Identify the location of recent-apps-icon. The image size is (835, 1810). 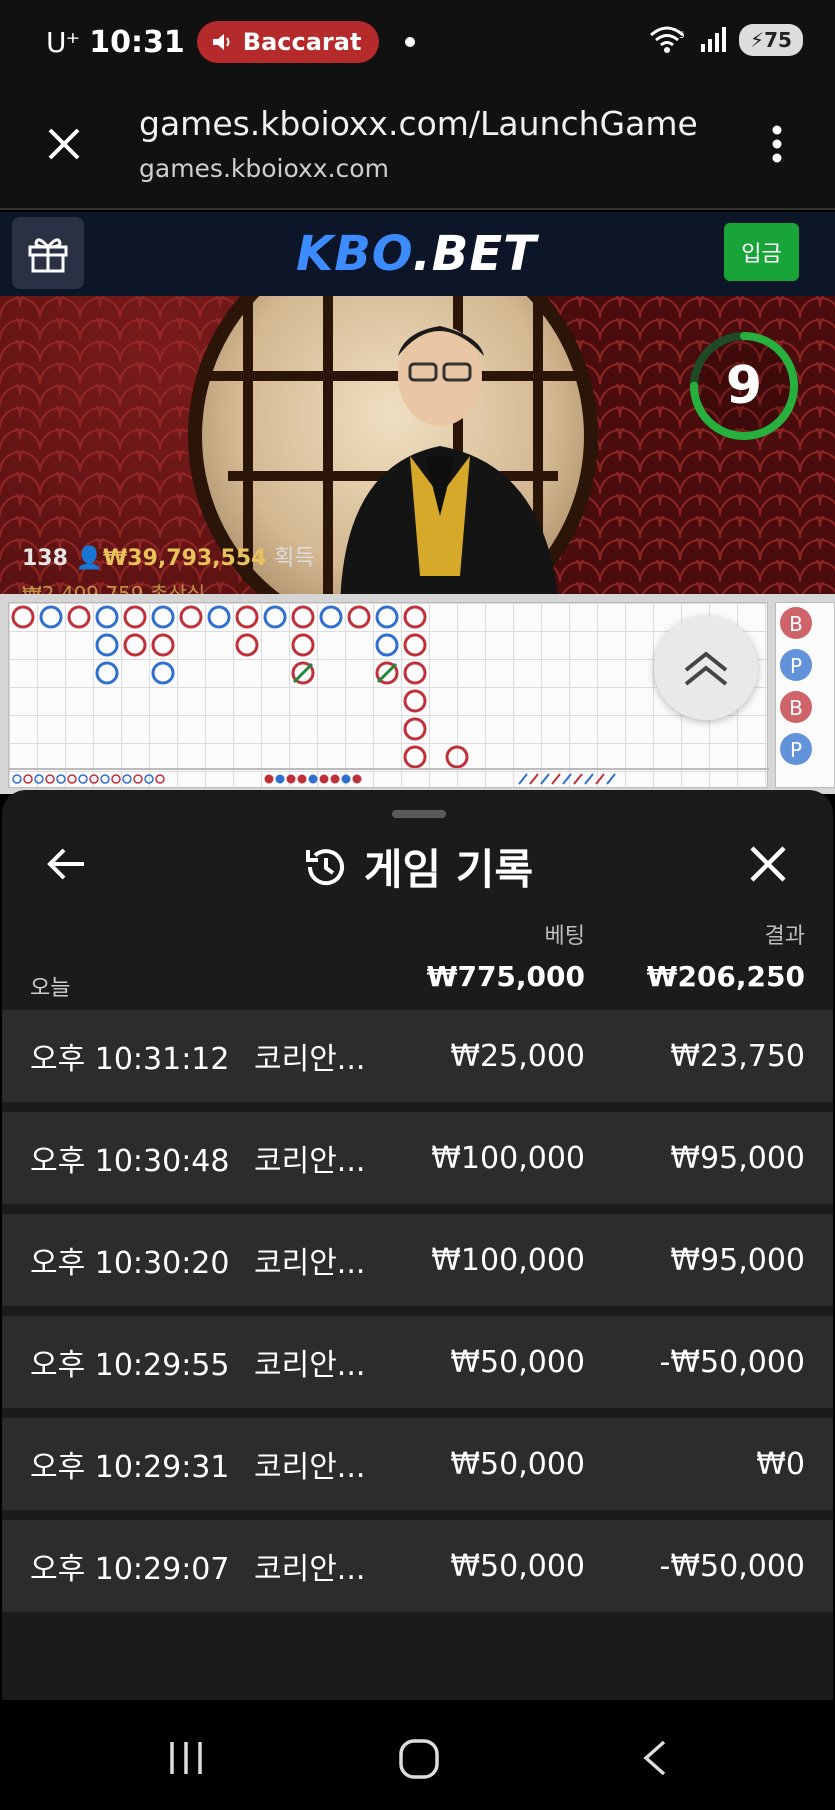
(186, 1758).